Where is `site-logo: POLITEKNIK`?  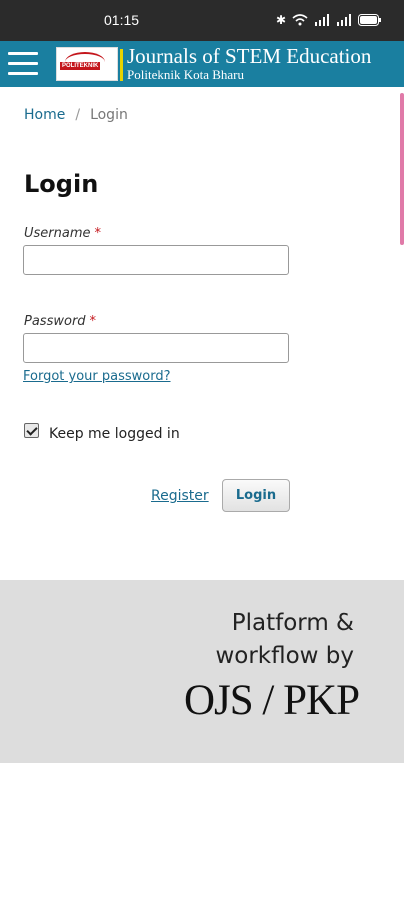
site-logo: POLITEKNIK is located at coordinates (87, 64).